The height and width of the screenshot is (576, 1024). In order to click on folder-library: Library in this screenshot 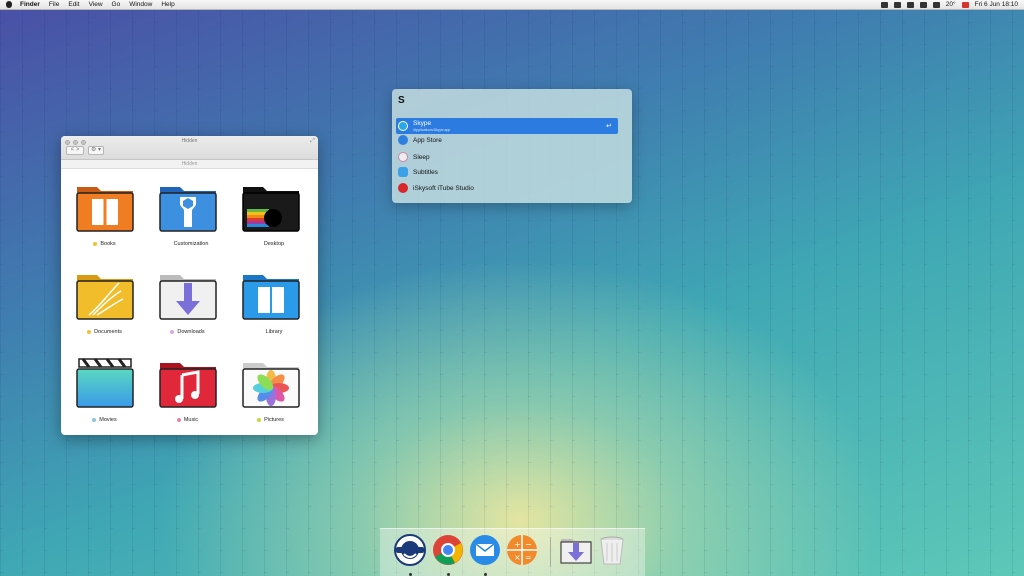, I will do `click(270, 309)`.